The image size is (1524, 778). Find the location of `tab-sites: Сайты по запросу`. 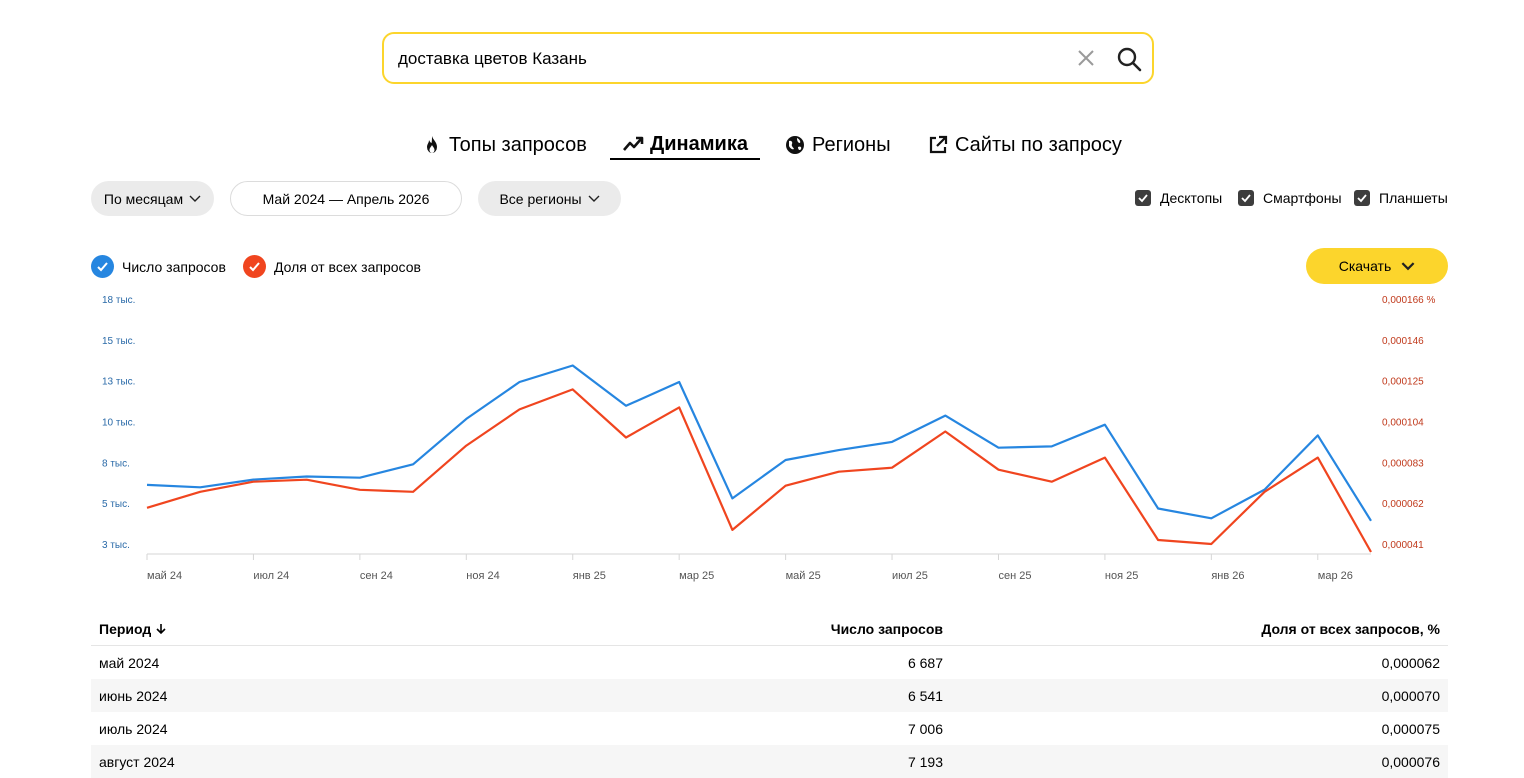

tab-sites: Сайты по запросу is located at coordinates (1024, 145).